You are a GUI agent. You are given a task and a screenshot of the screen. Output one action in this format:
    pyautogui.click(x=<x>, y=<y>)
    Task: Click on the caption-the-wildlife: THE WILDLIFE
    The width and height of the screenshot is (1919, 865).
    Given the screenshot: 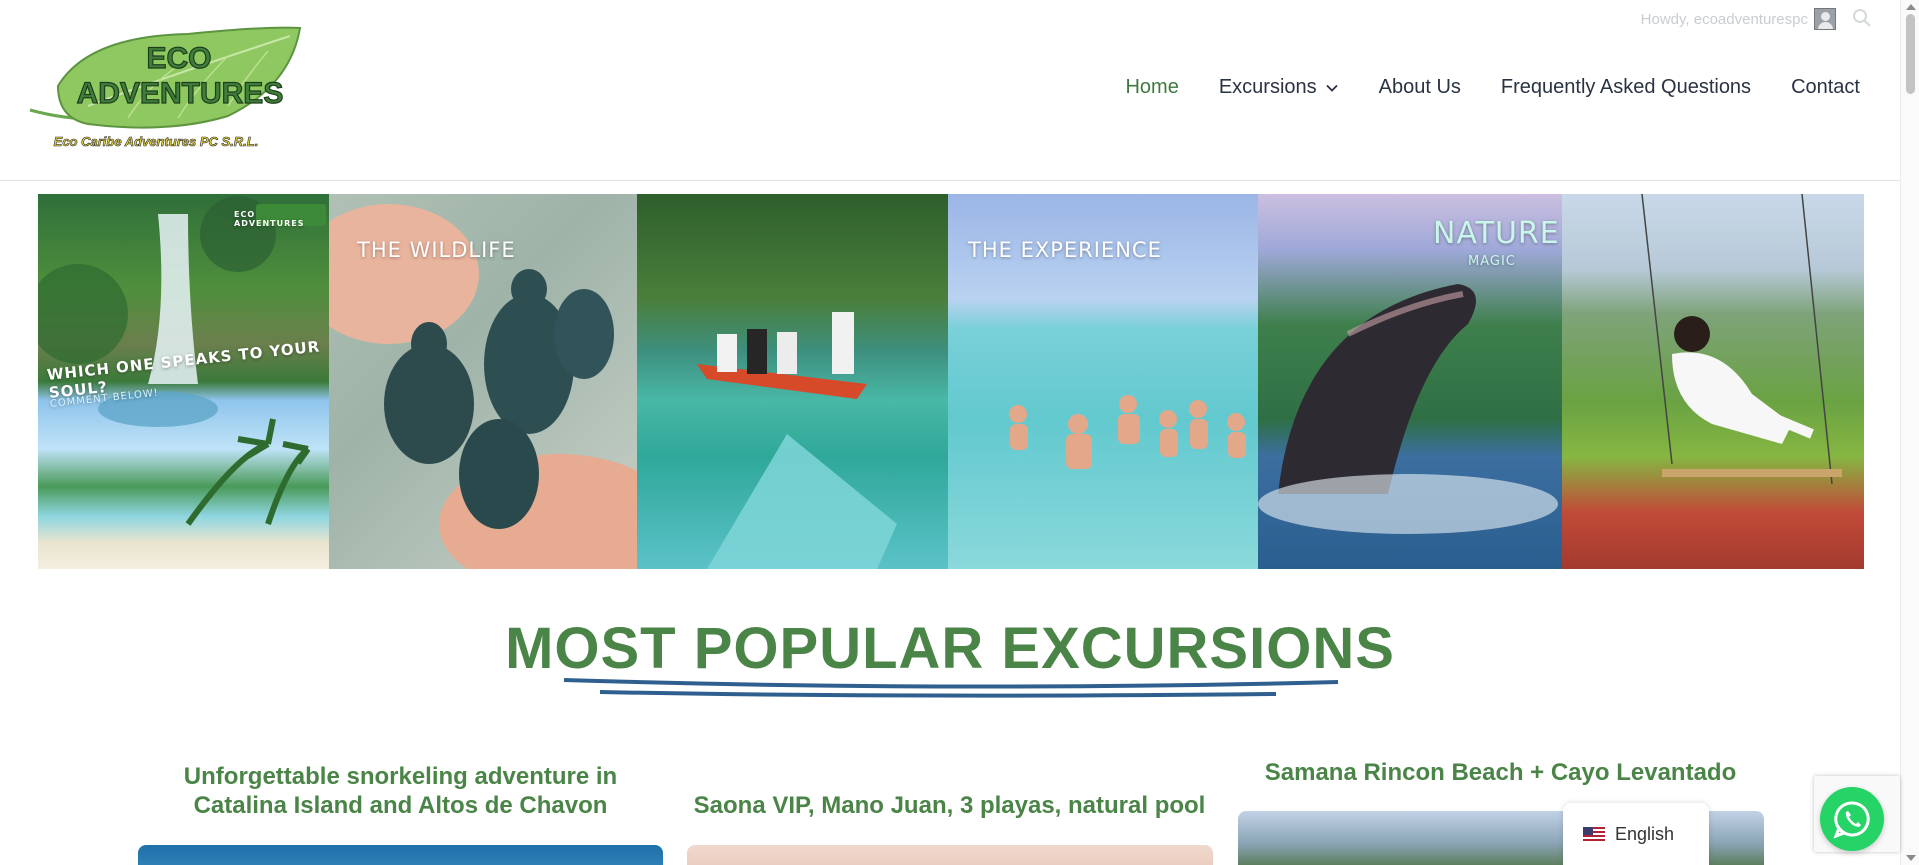 What is the action you would take?
    pyautogui.click(x=436, y=250)
    